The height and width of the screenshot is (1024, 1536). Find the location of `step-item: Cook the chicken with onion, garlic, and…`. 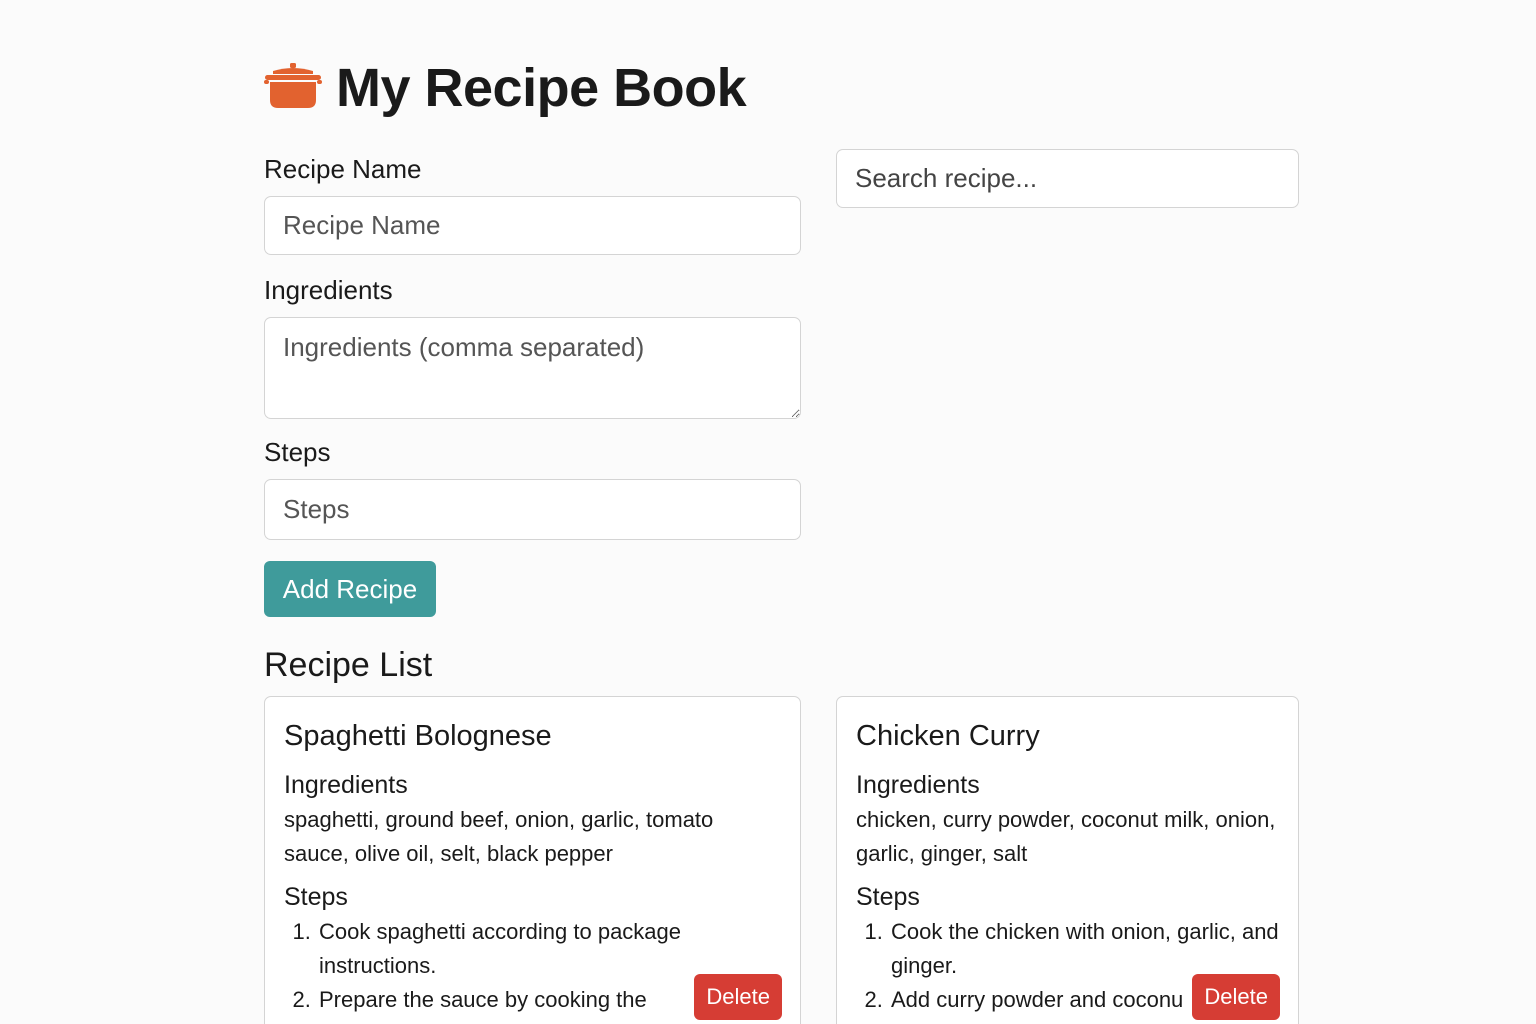

step-item: Cook the chicken with onion, garlic, and… is located at coordinates (1084, 949).